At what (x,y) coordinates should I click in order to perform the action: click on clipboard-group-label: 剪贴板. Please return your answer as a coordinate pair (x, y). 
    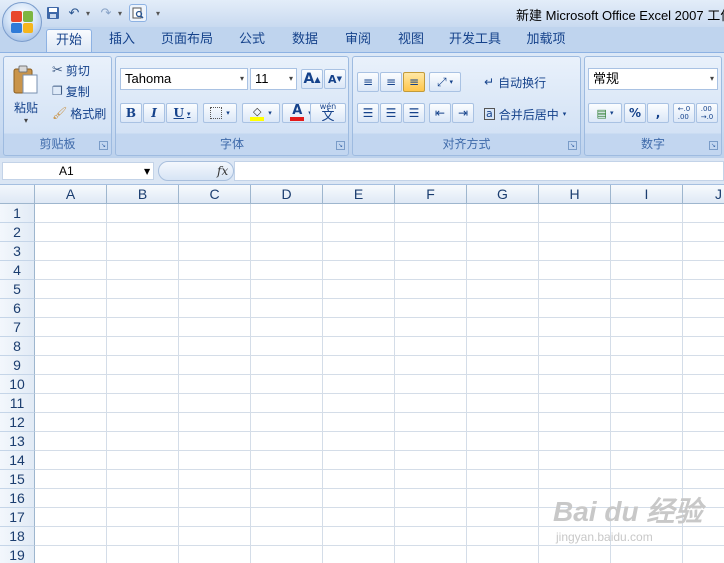
    Looking at the image, I should click on (57, 144).